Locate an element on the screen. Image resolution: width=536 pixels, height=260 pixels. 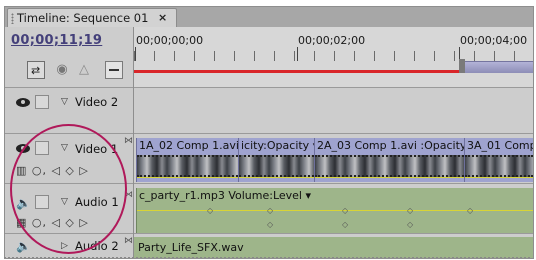
track-name: Video 2 is located at coordinates (97, 102).